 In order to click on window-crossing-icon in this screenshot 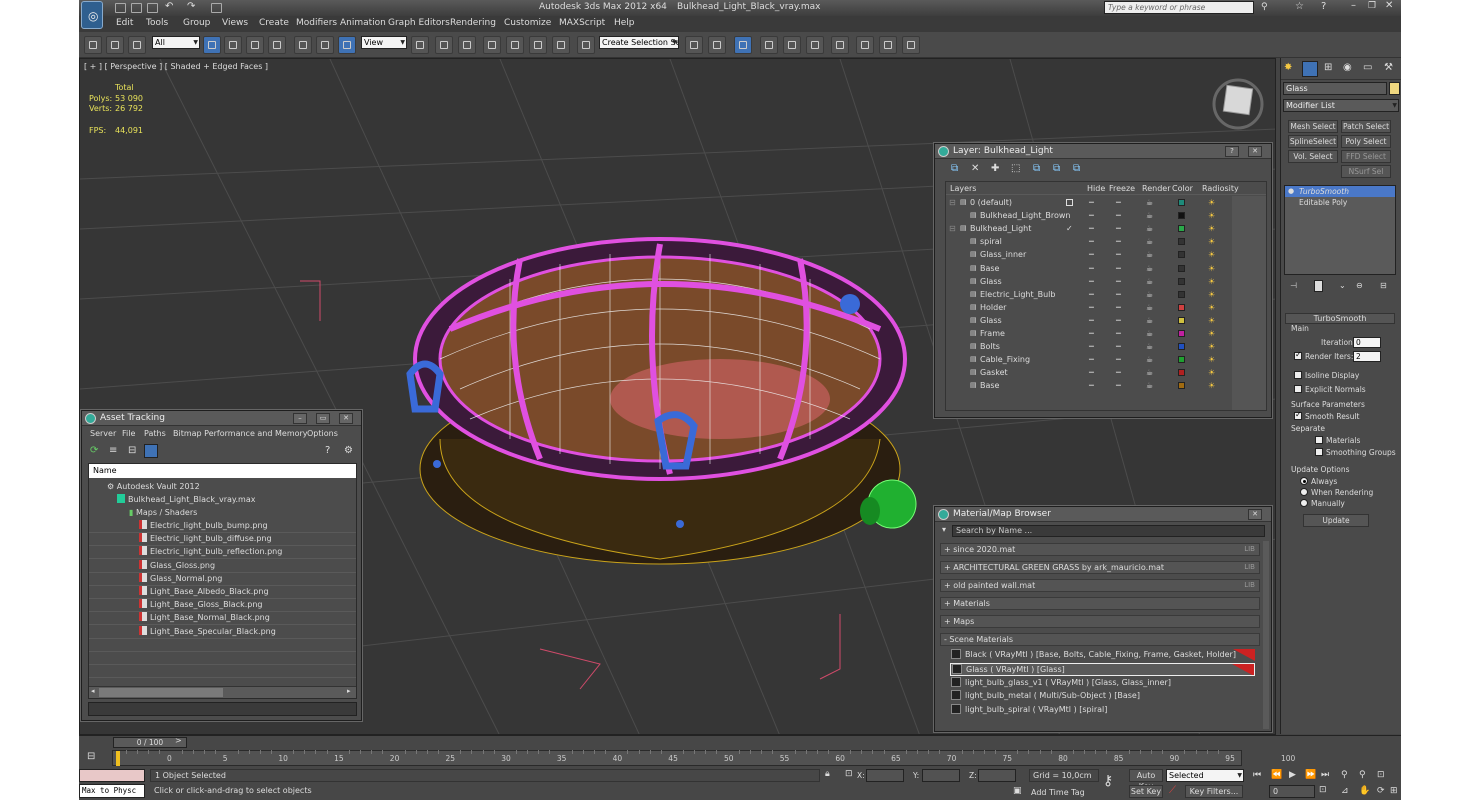, I will do `click(277, 45)`.